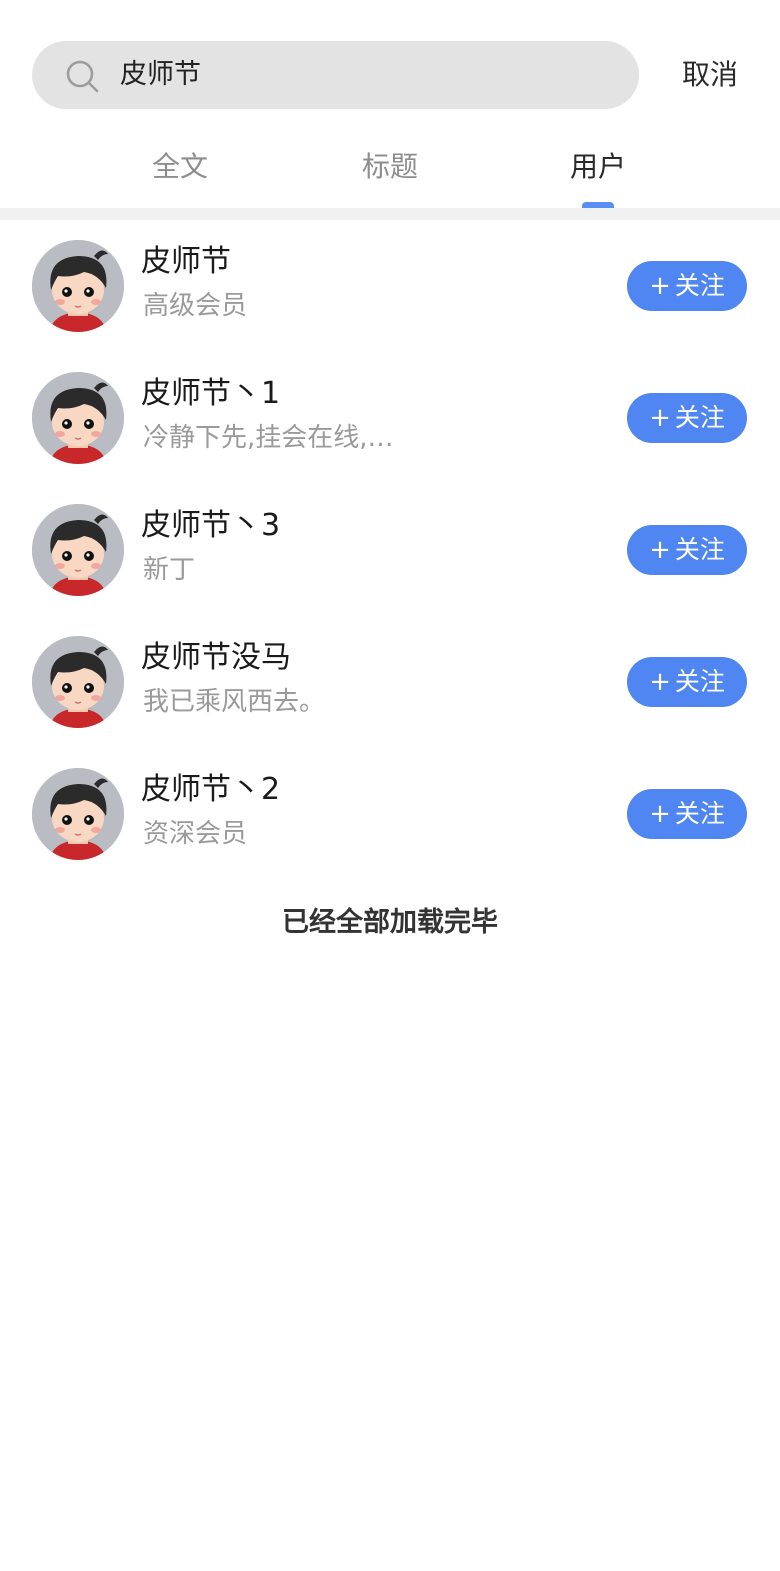 This screenshot has width=780, height=1571. Describe the element at coordinates (390, 418) in the screenshot. I see `list-item: 皮师节丶1 冷静下先,挂会在线,… + 关注` at that location.